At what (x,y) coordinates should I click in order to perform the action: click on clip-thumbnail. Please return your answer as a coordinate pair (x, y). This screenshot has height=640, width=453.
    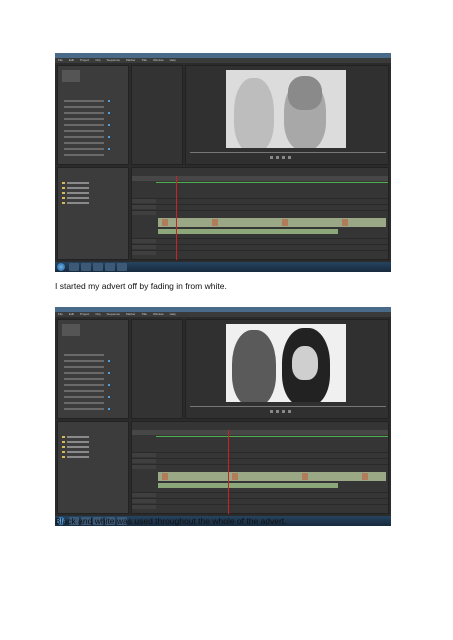
    Looking at the image, I should click on (215, 222).